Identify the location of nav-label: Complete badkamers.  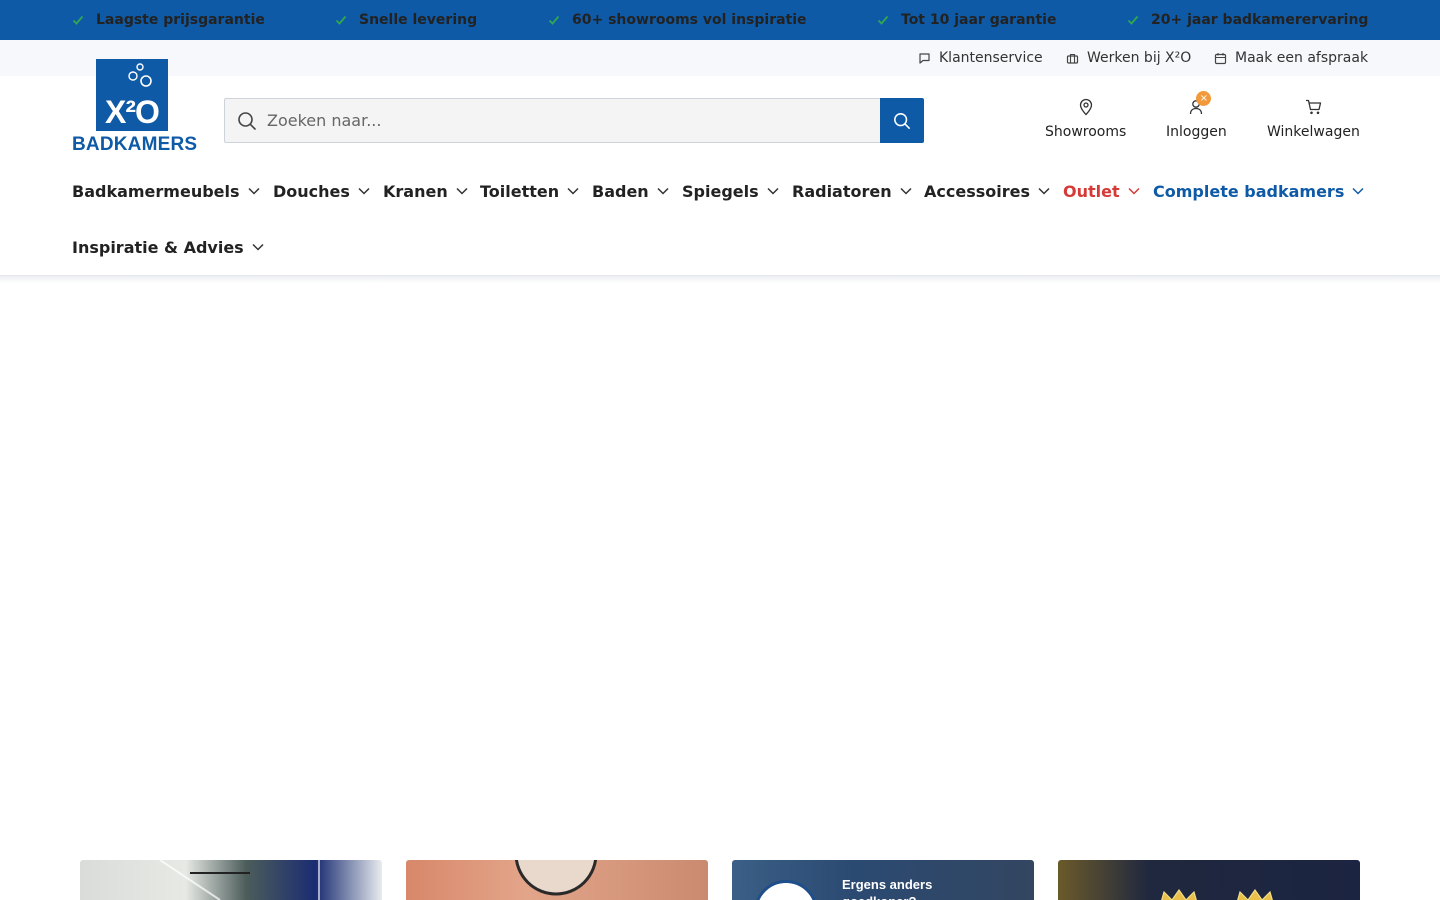
(1249, 191).